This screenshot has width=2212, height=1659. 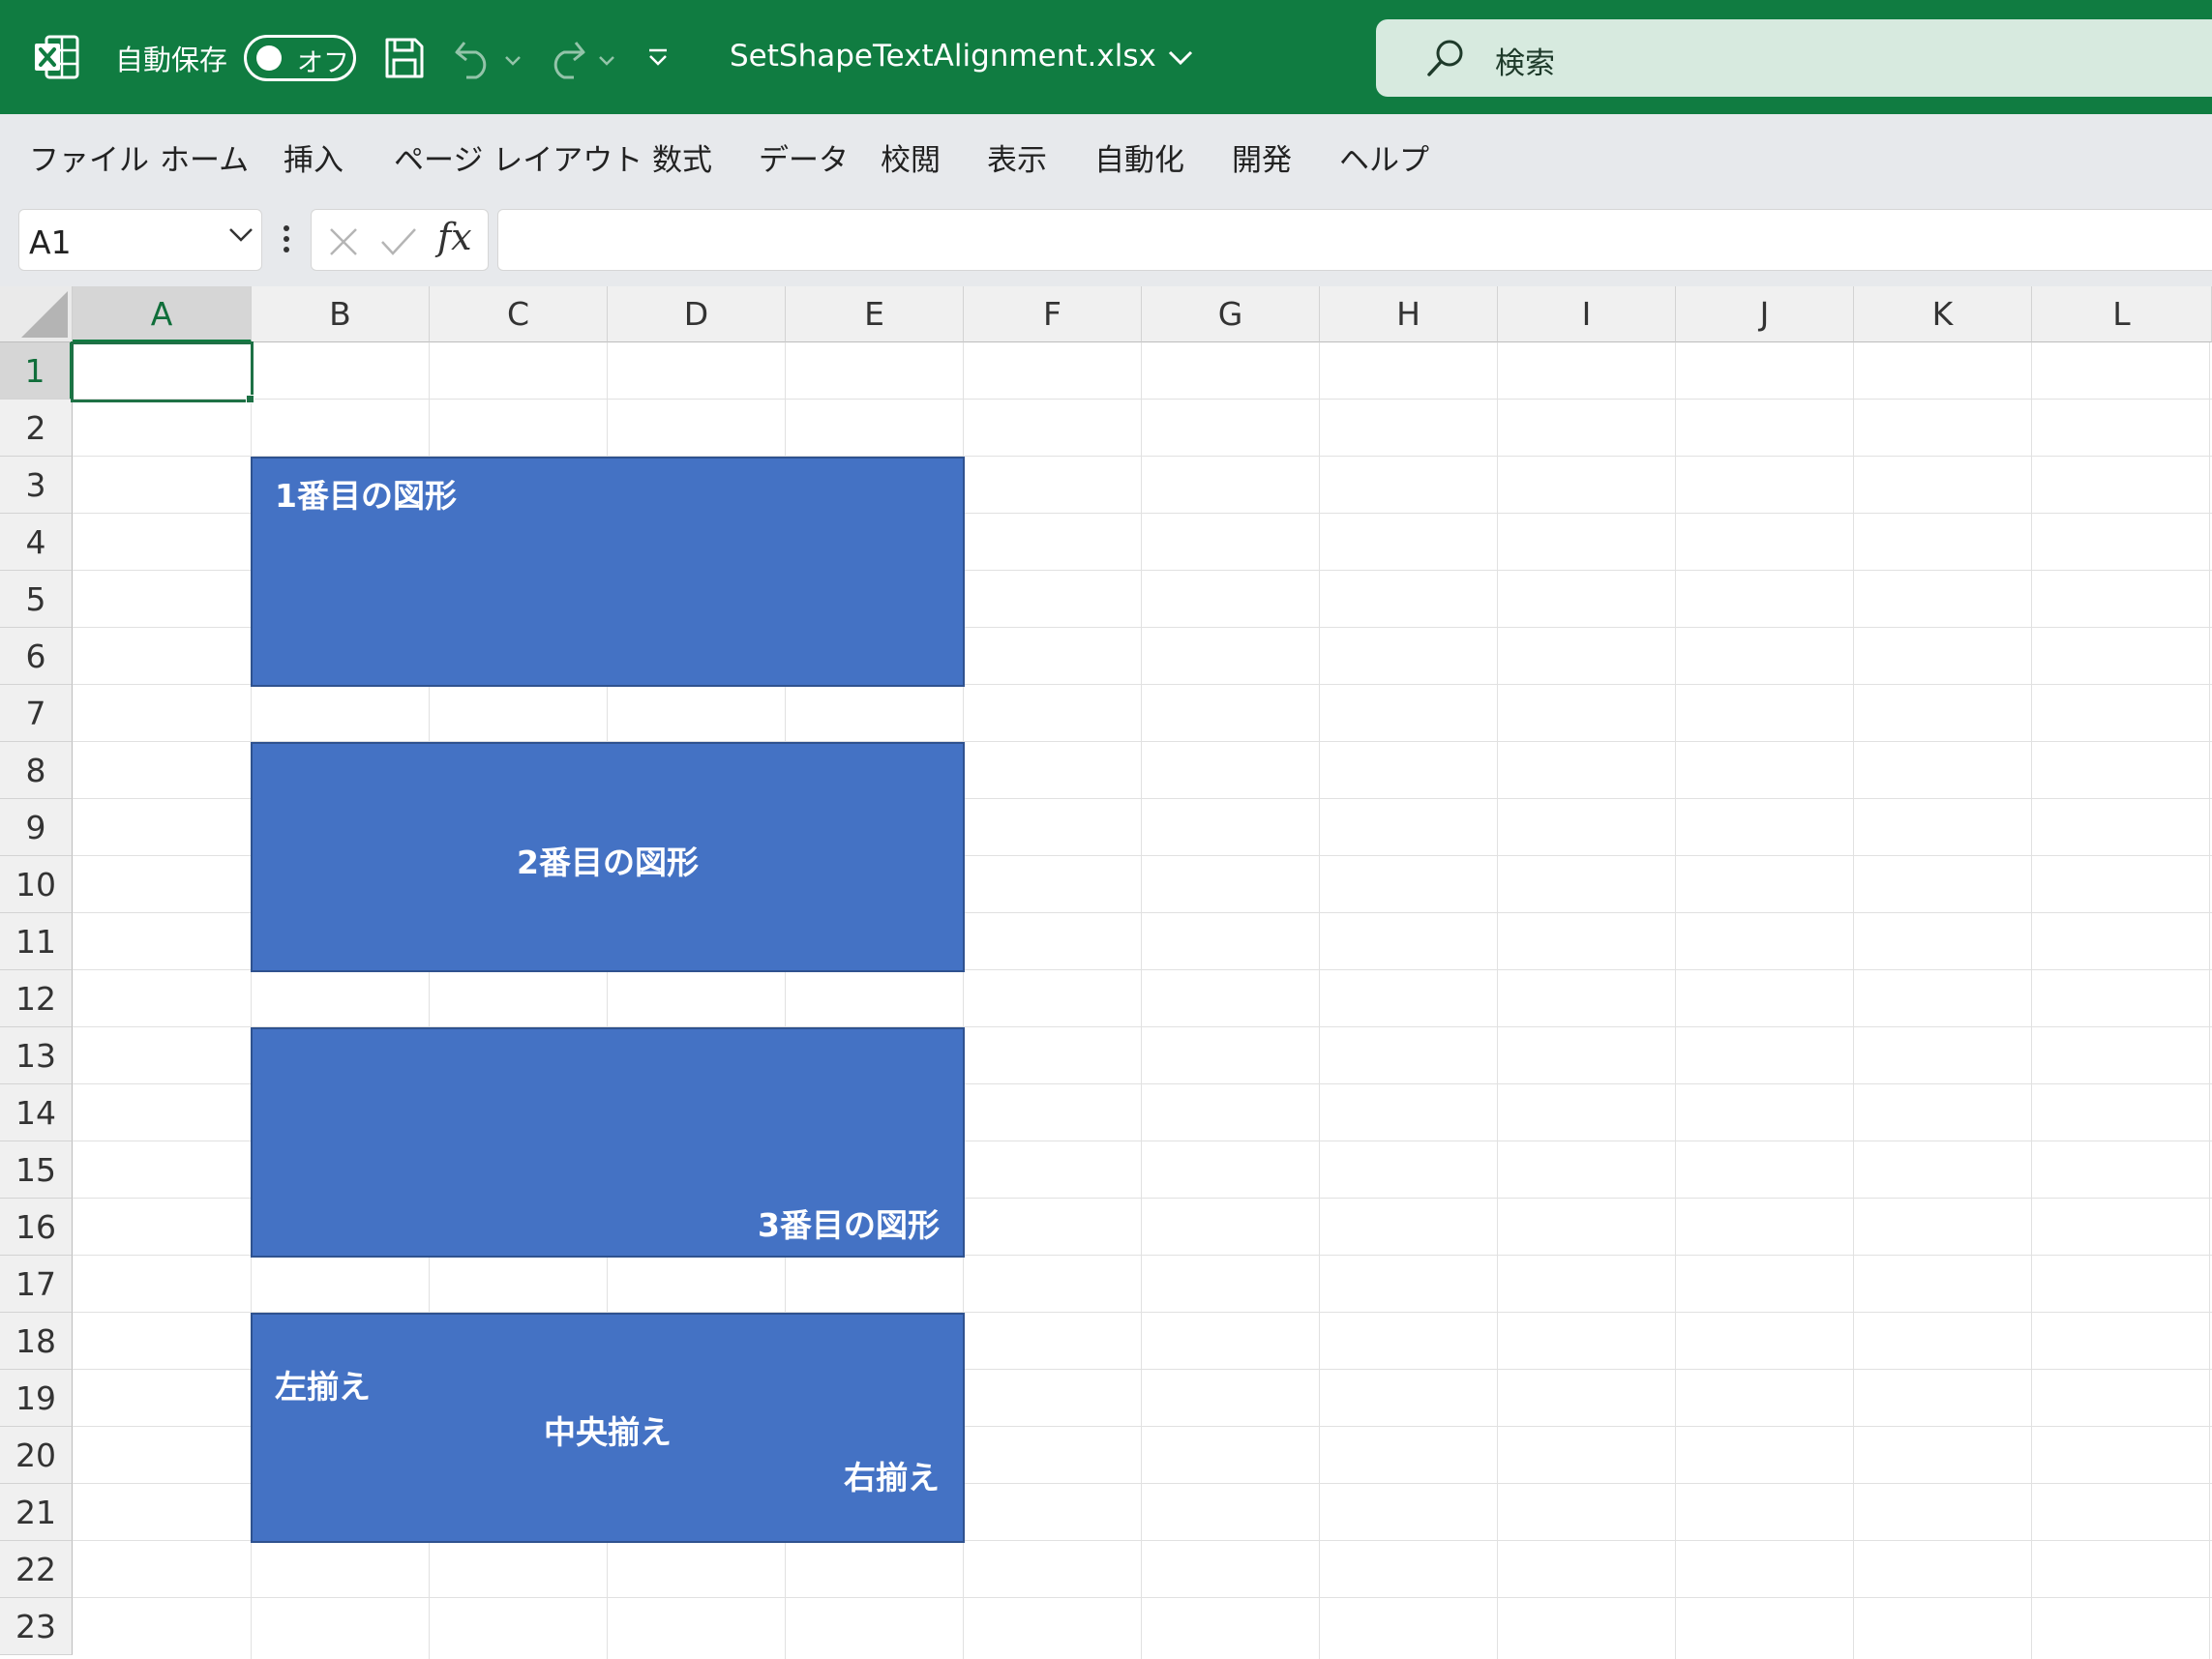 What do you see at coordinates (37, 999) in the screenshot?
I see `row-header-12: 12` at bounding box center [37, 999].